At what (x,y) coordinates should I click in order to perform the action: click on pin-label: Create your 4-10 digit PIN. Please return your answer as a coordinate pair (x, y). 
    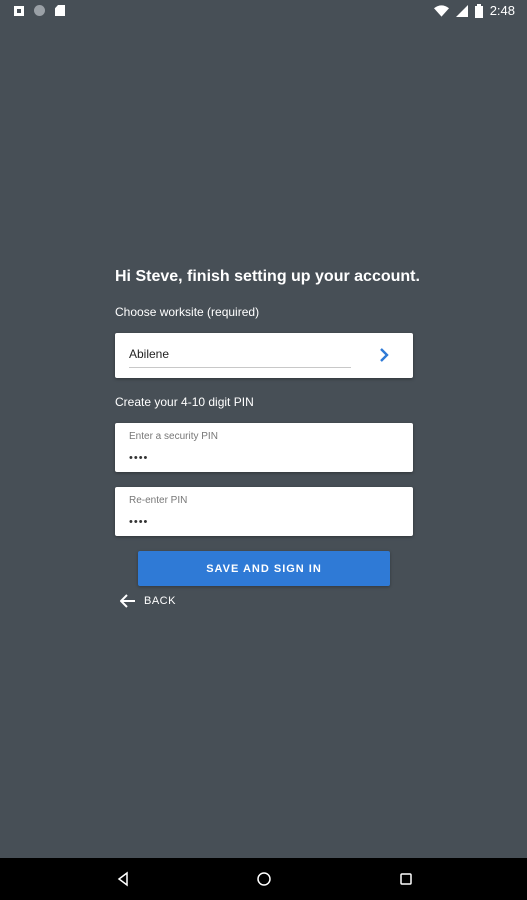
    Looking at the image, I should click on (184, 402).